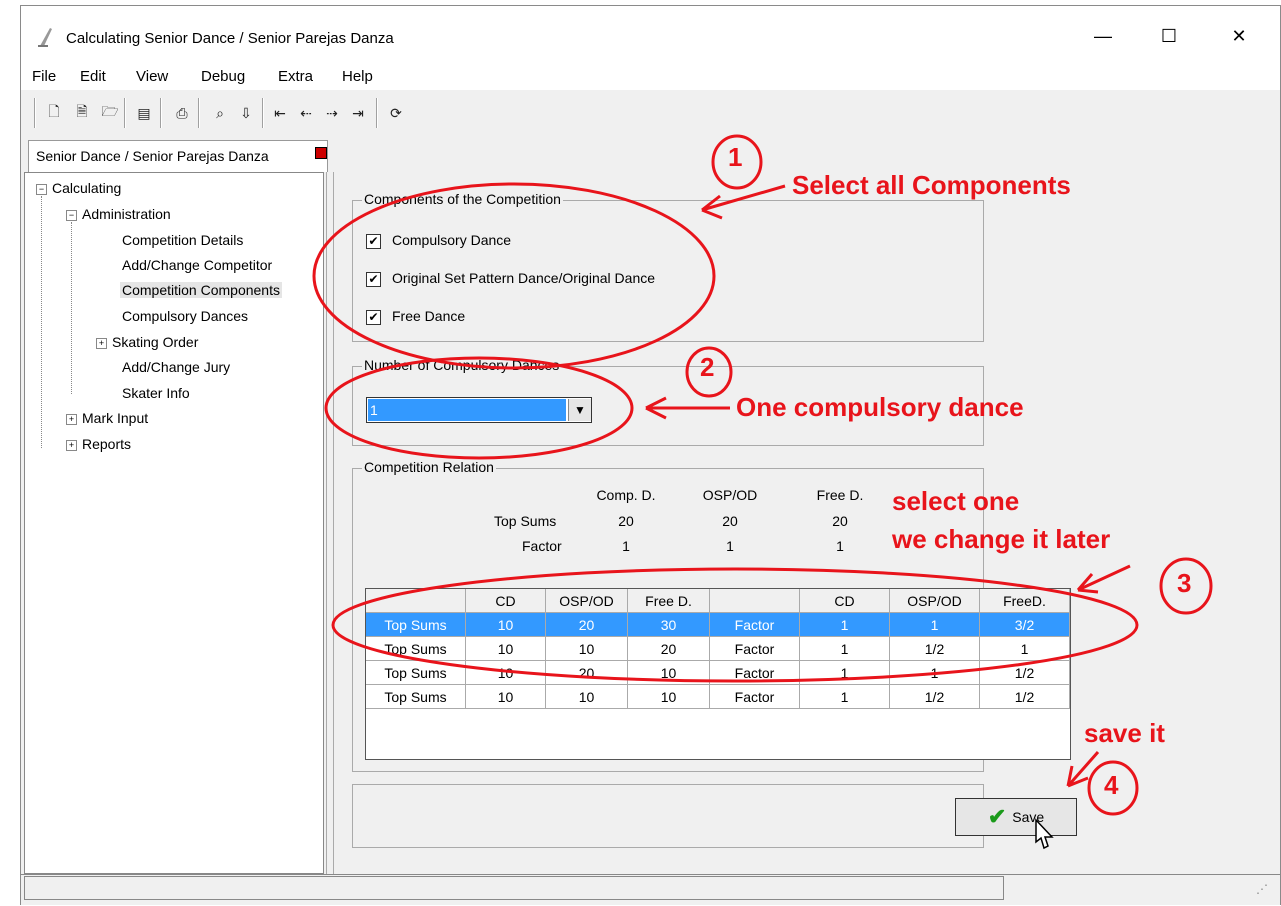 Image resolution: width=1281 pixels, height=906 pixels. What do you see at coordinates (1001, 539) in the screenshot?
I see `annotation-text-3b: we change it later` at bounding box center [1001, 539].